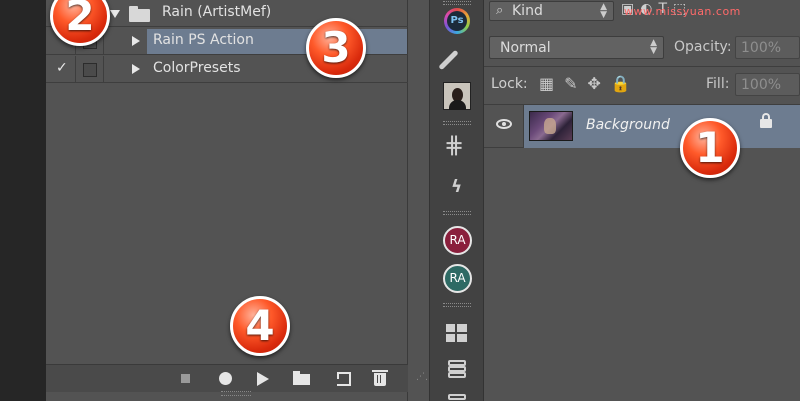 This screenshot has width=800, height=401. I want to click on layer-thumbnail, so click(551, 126).